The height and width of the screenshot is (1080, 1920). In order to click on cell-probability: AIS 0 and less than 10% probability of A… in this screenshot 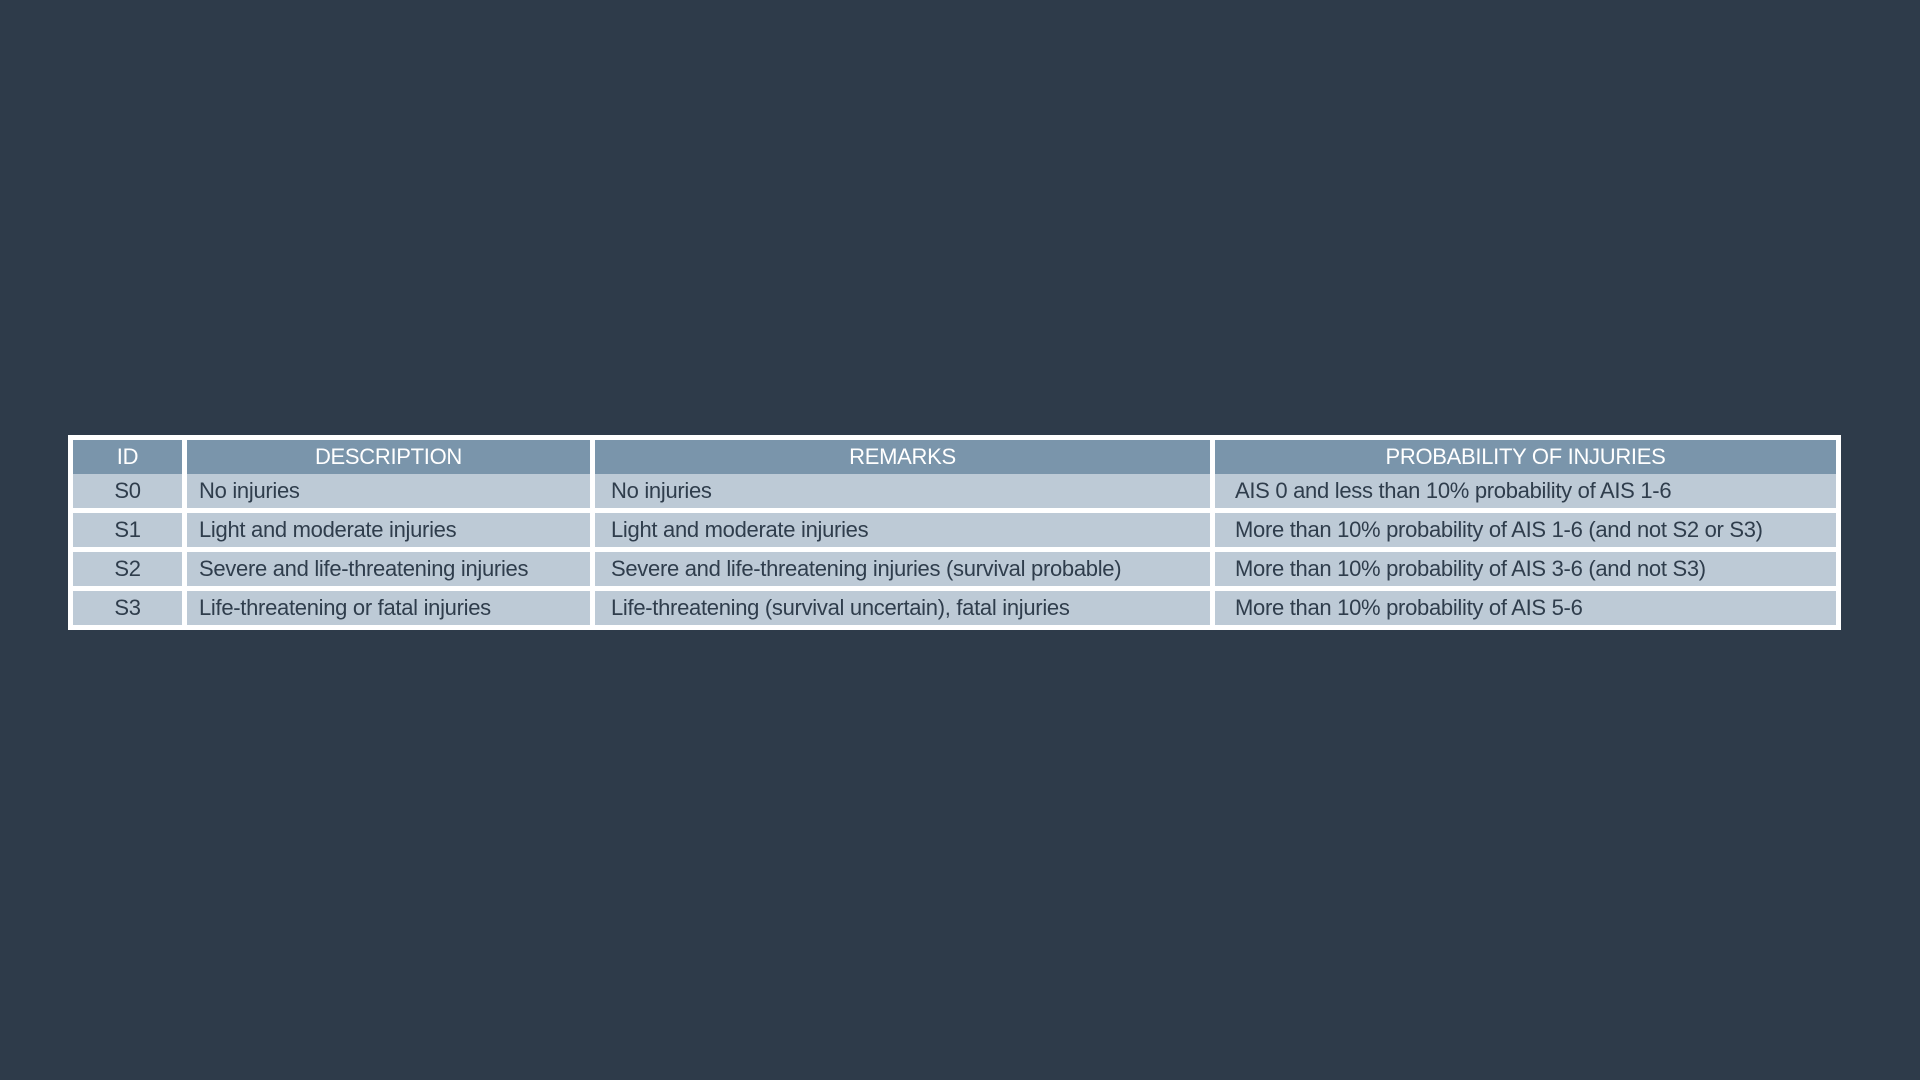, I will do `click(1523, 491)`.